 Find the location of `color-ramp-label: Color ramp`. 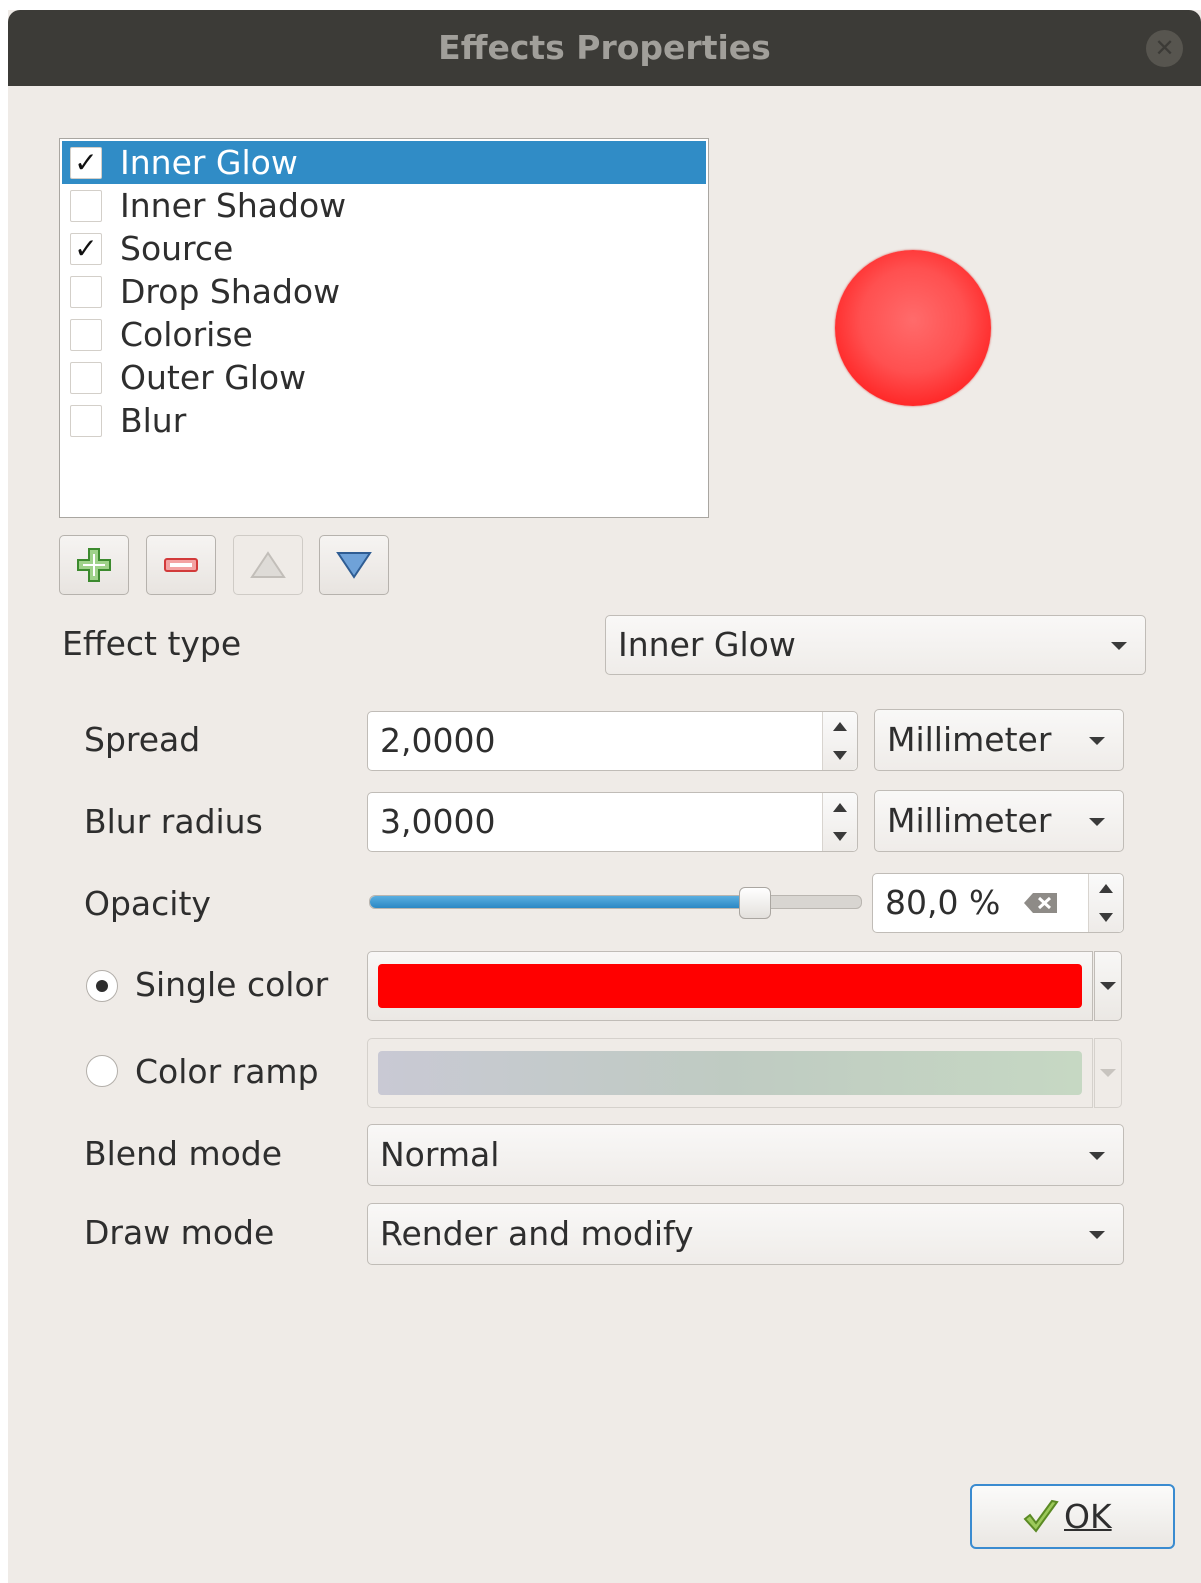

color-ramp-label: Color ramp is located at coordinates (227, 1071).